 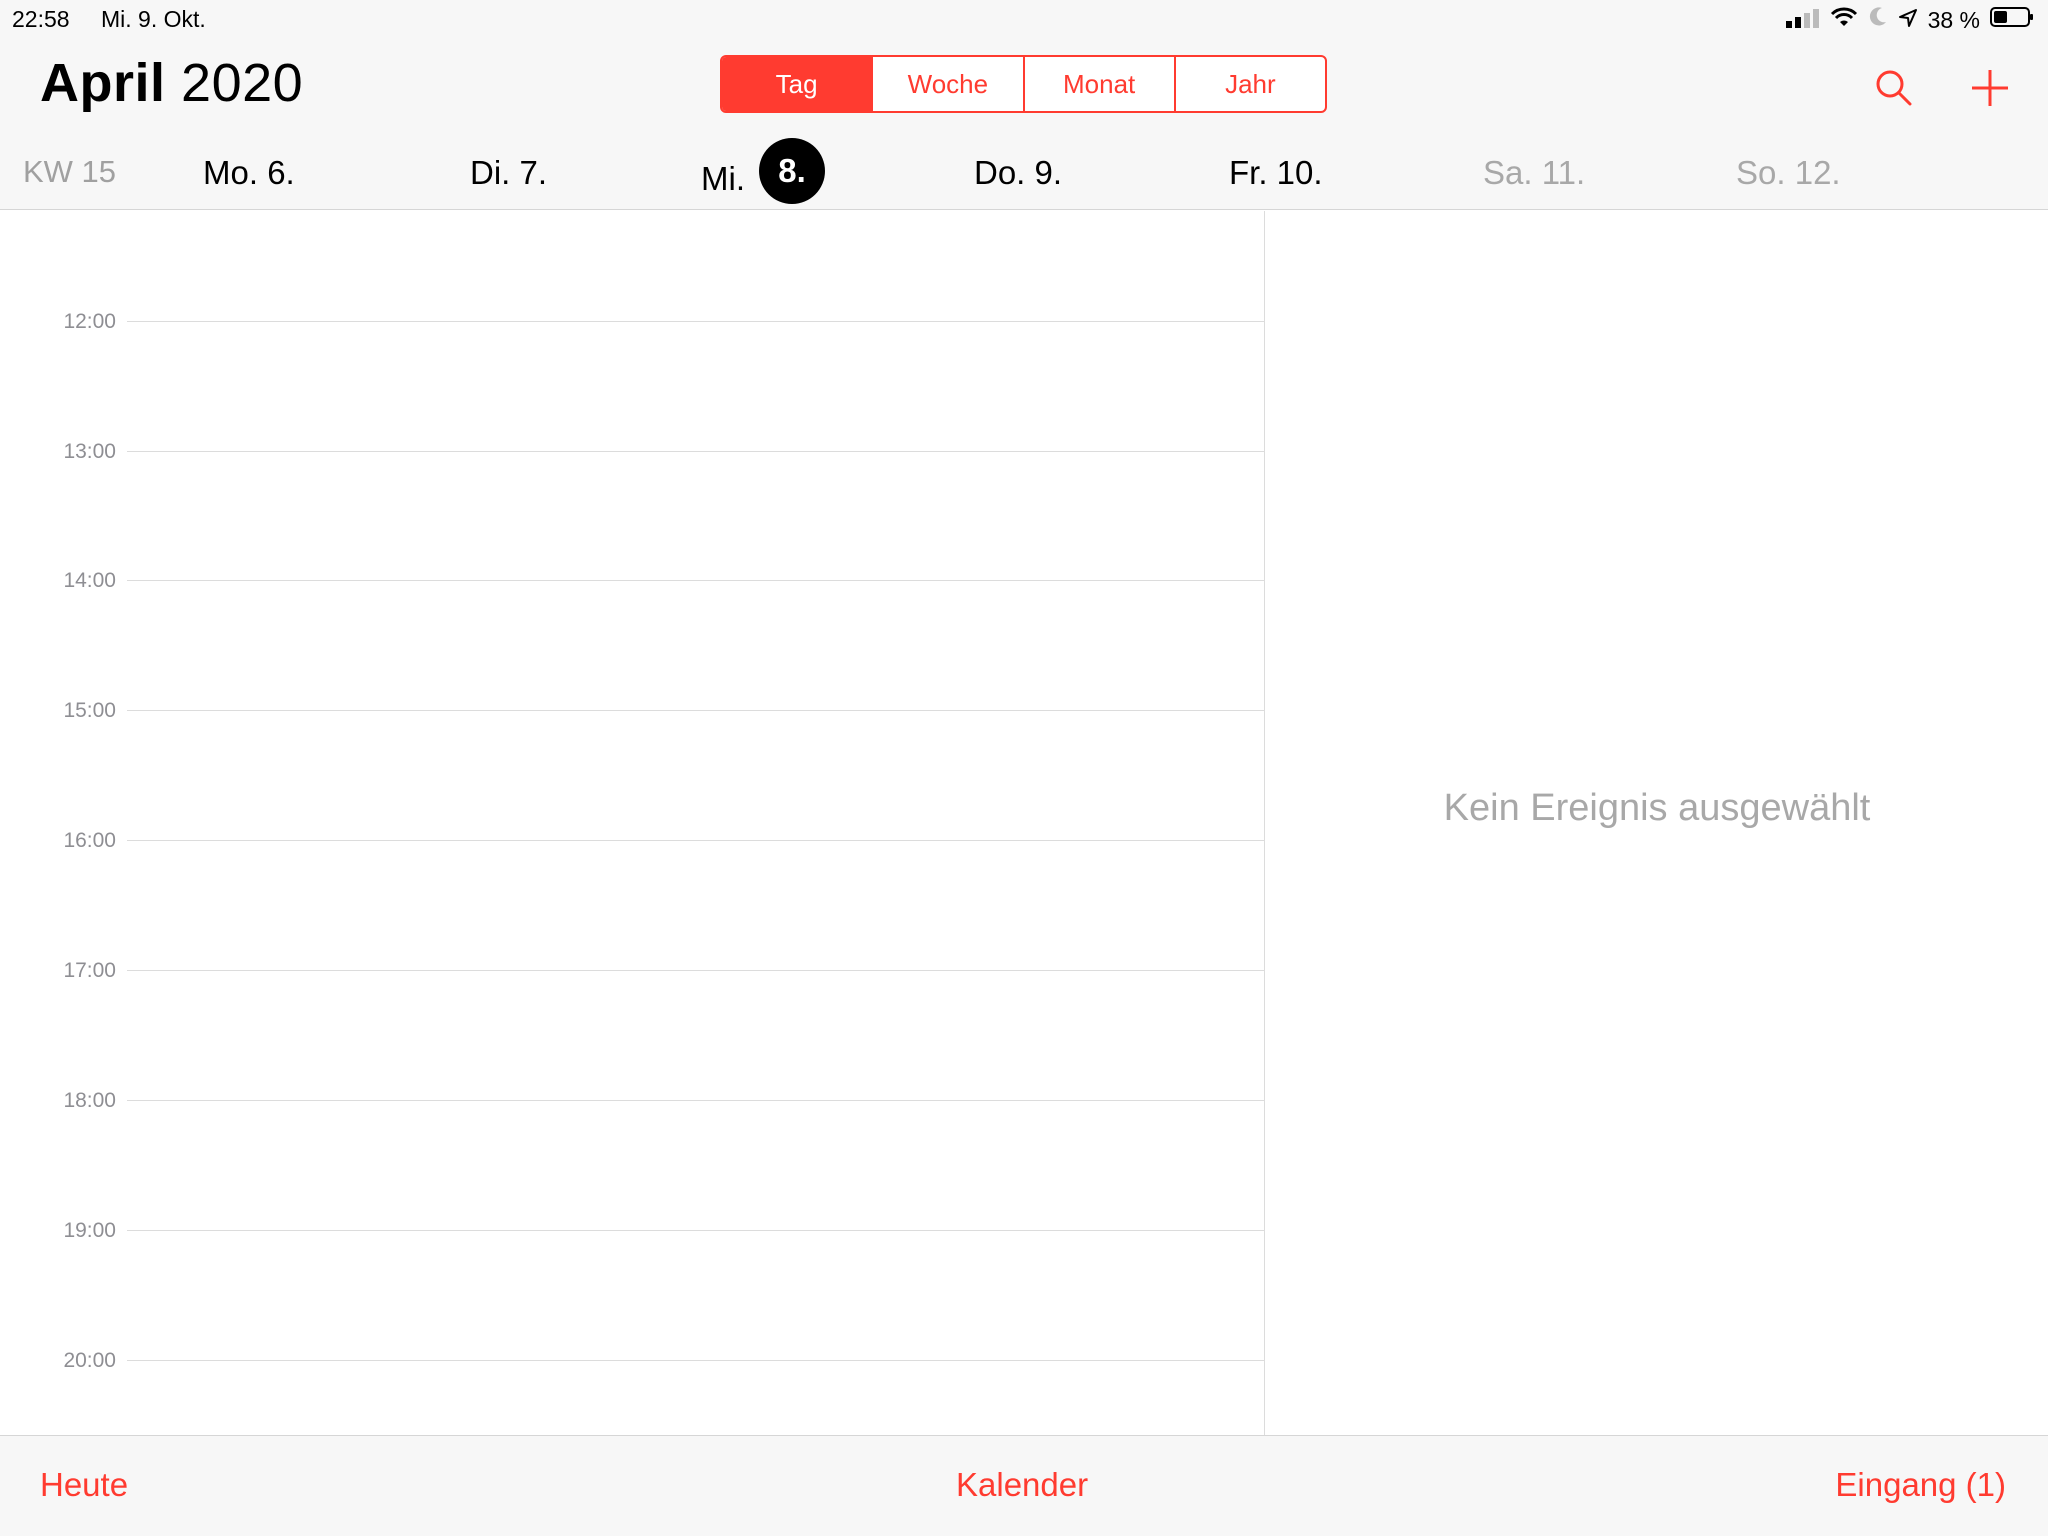 I want to click on hour-label: 13:00, so click(x=89, y=451).